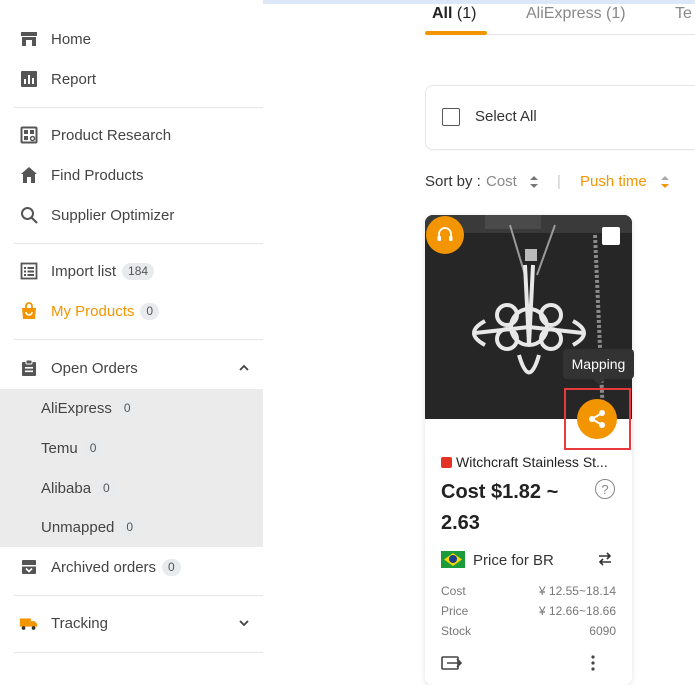 This screenshot has width=695, height=685. I want to click on support-headset-button, so click(445, 235).